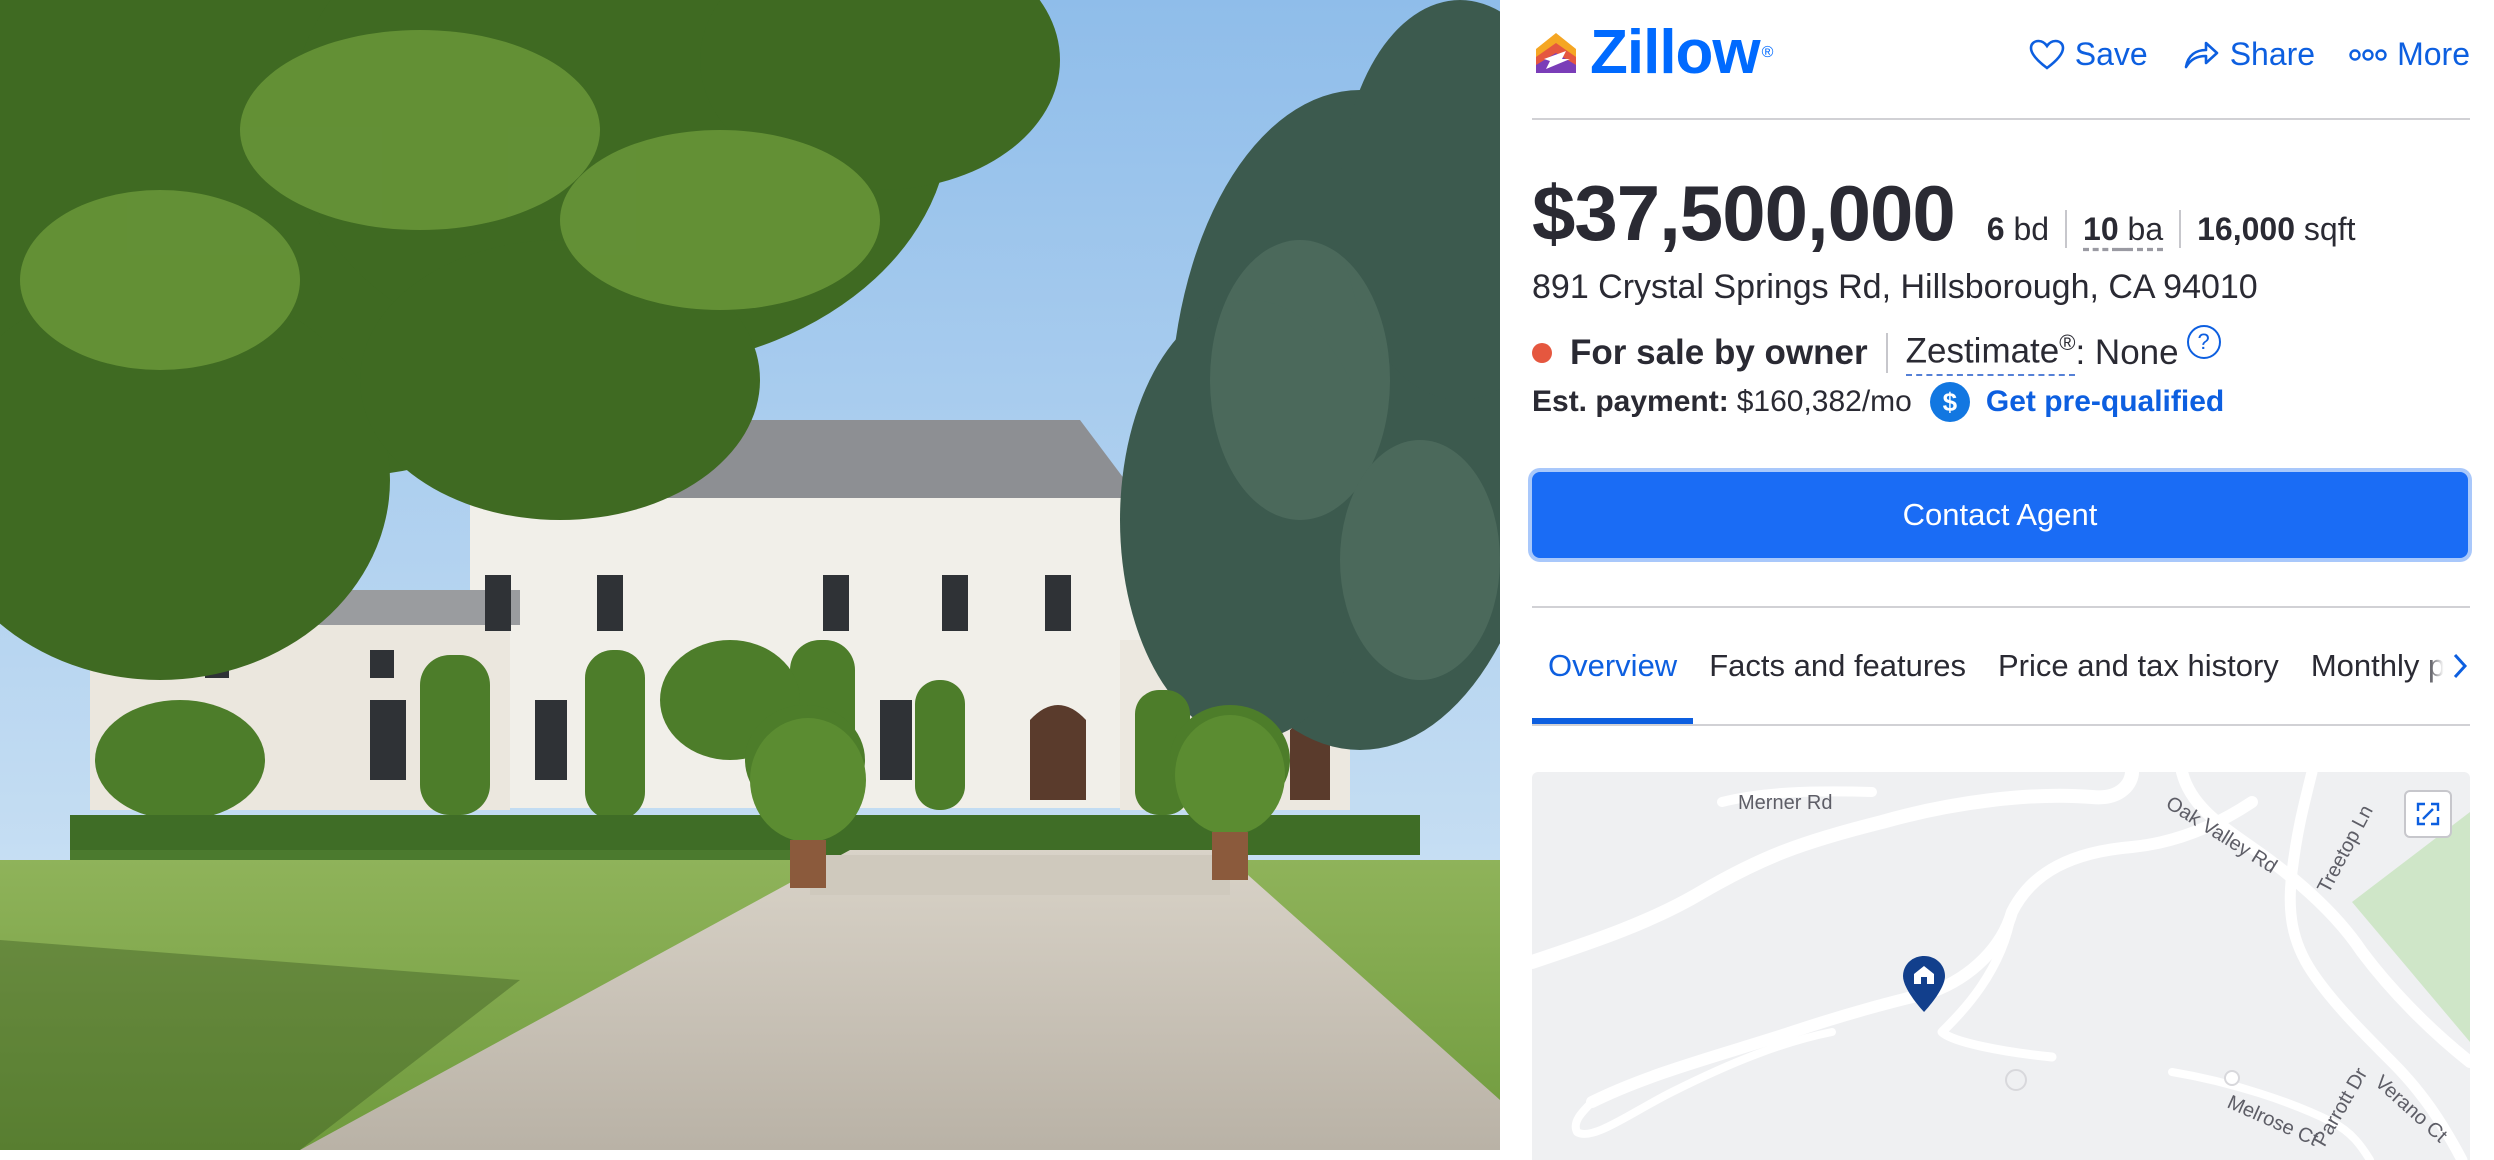  Describe the element at coordinates (2105, 402) in the screenshot. I see `prequalify-link: Get pre-qualified` at that location.